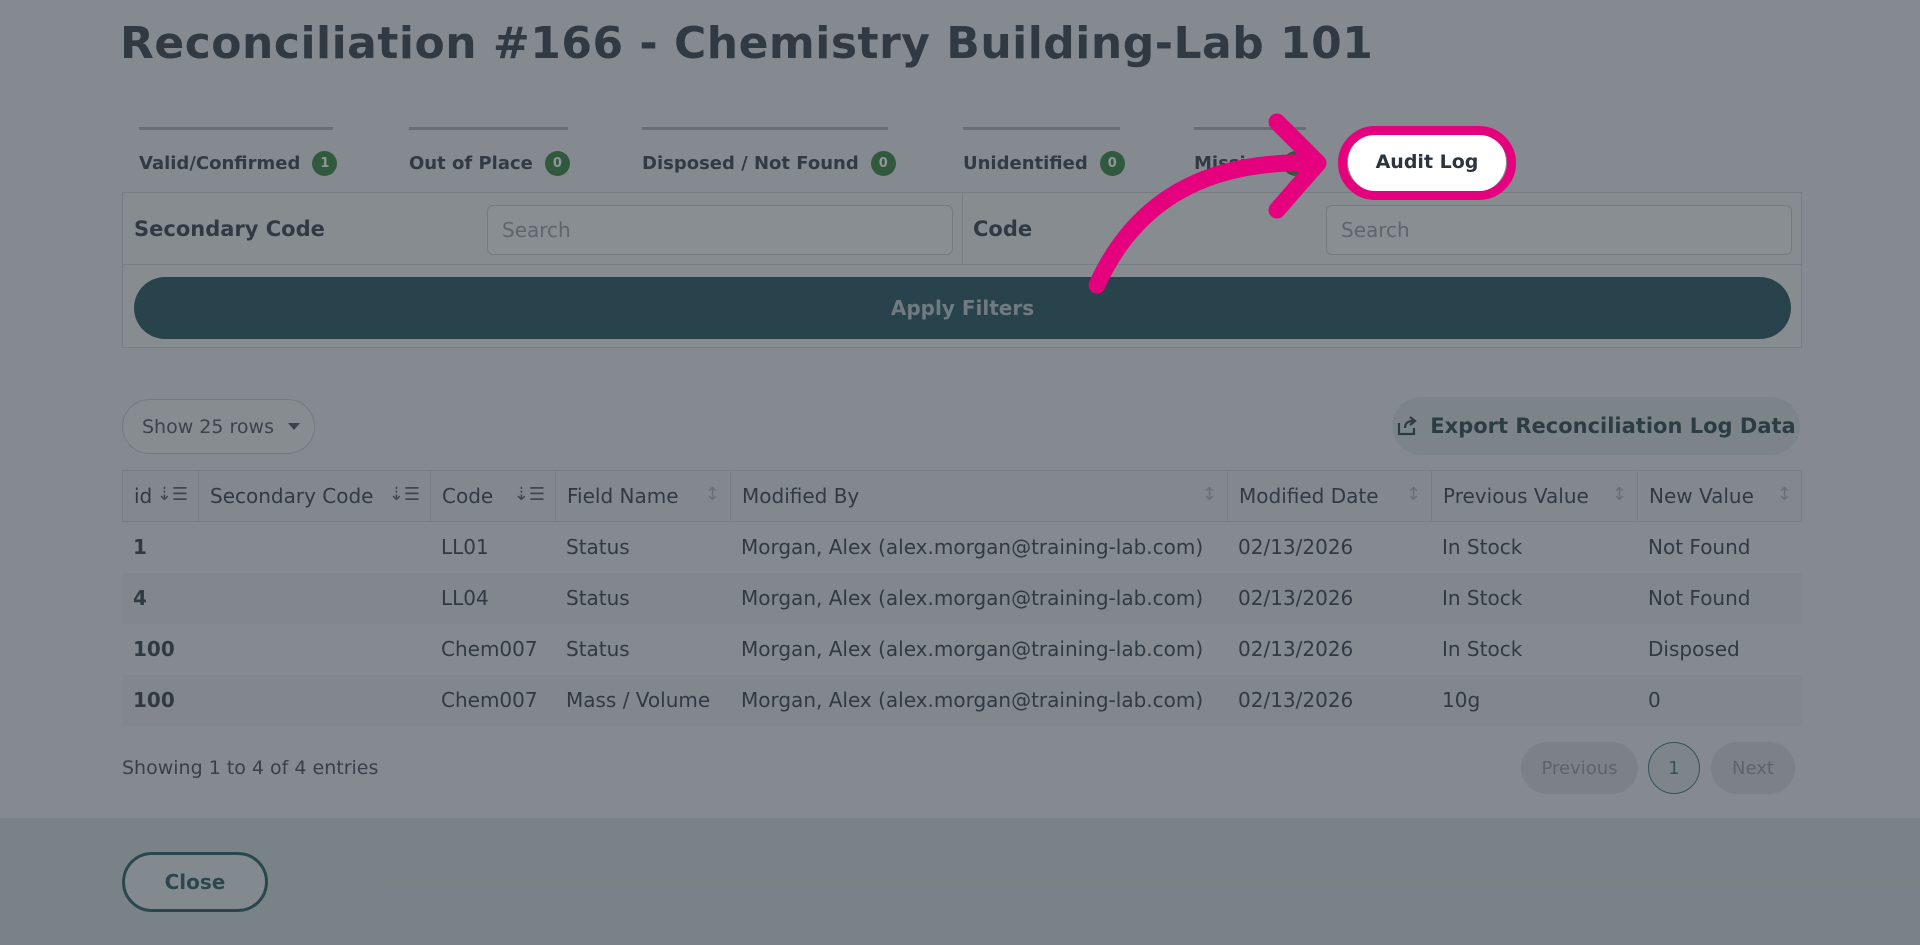  What do you see at coordinates (229, 229) in the screenshot?
I see `secondary-code-label: Secondary Code` at bounding box center [229, 229].